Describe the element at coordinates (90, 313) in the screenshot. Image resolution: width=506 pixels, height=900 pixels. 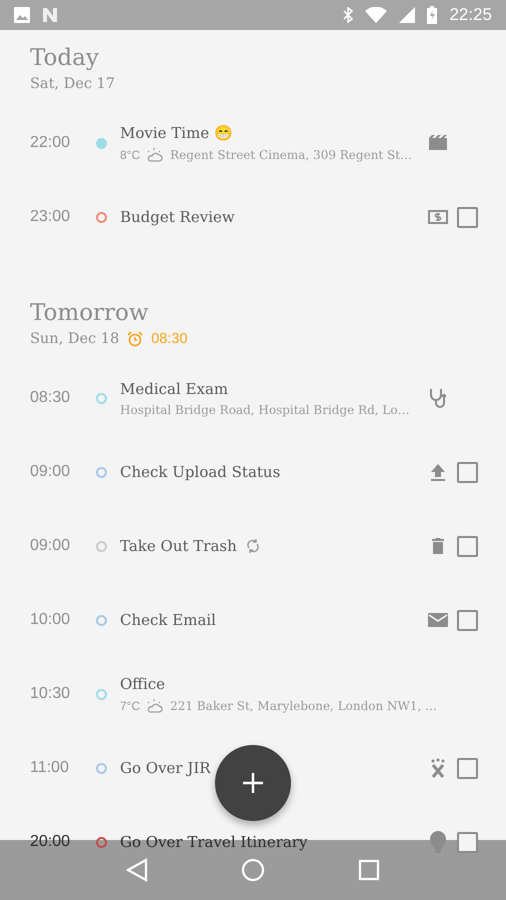
I see `day-heading: Tomorrow` at that location.